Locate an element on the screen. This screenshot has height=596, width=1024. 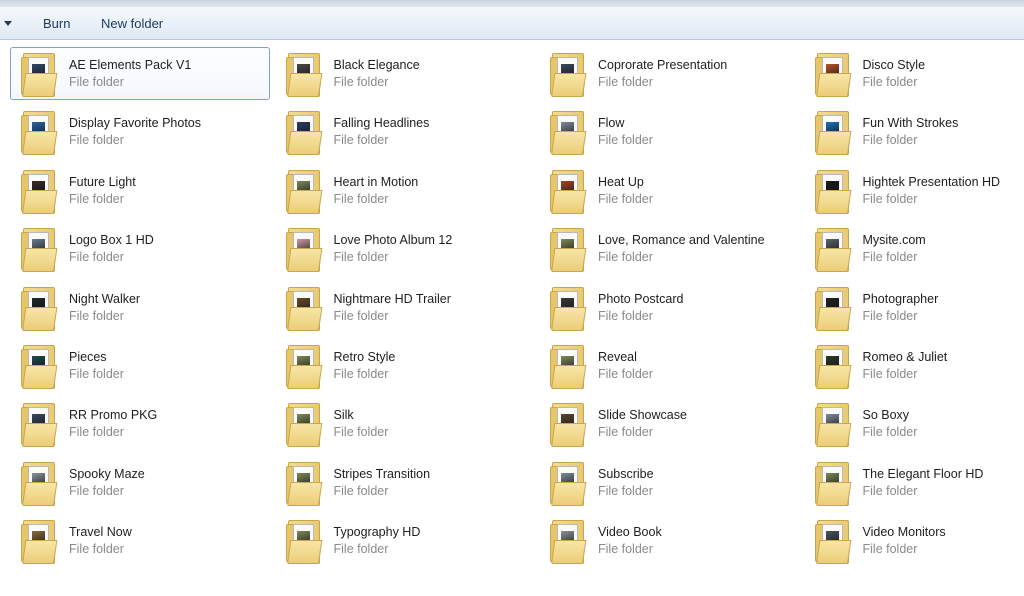
folder-item: Night Walker File folder is located at coordinates (140, 307).